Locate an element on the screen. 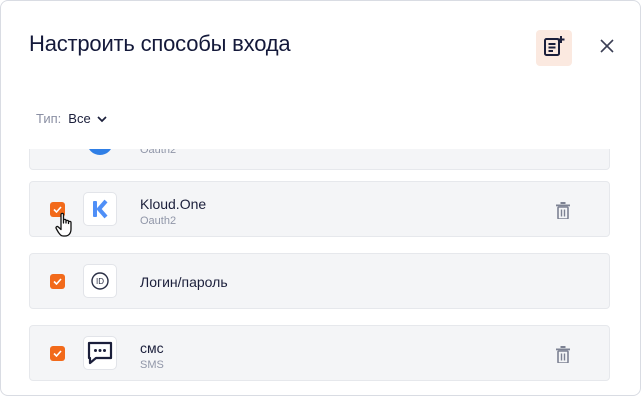  type-filter-dropdown: Все is located at coordinates (87, 118).